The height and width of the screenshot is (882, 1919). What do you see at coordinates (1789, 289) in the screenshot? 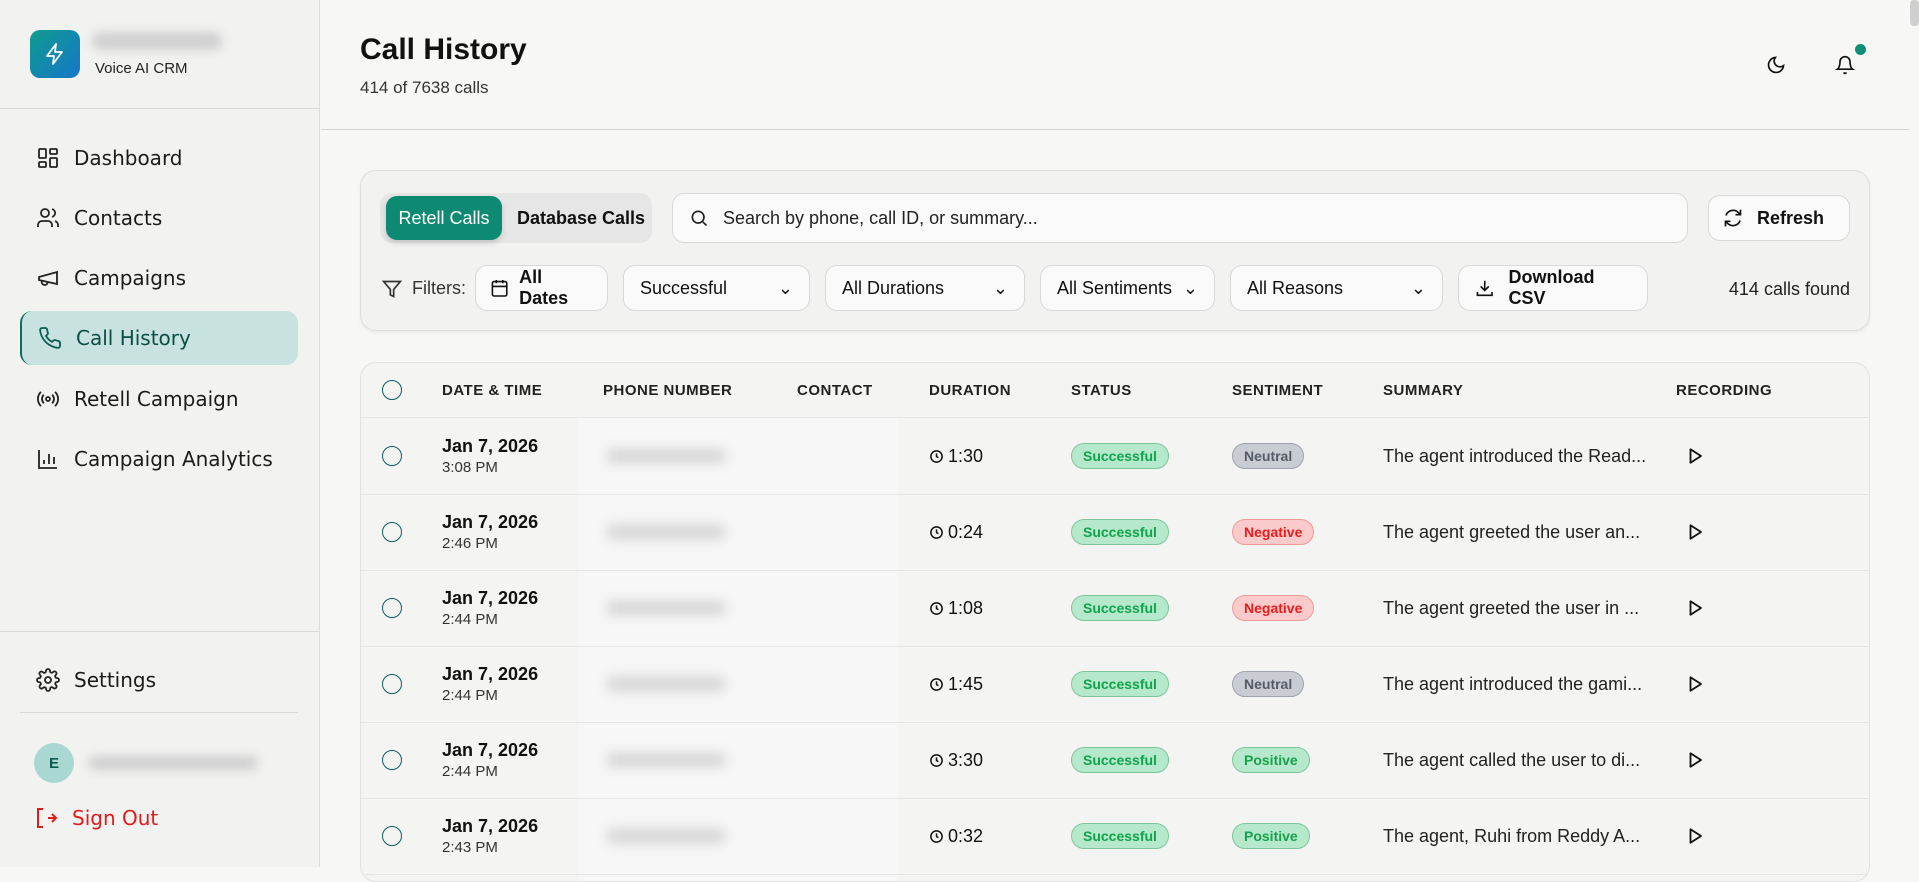
I see `results-count: 414 calls found` at bounding box center [1789, 289].